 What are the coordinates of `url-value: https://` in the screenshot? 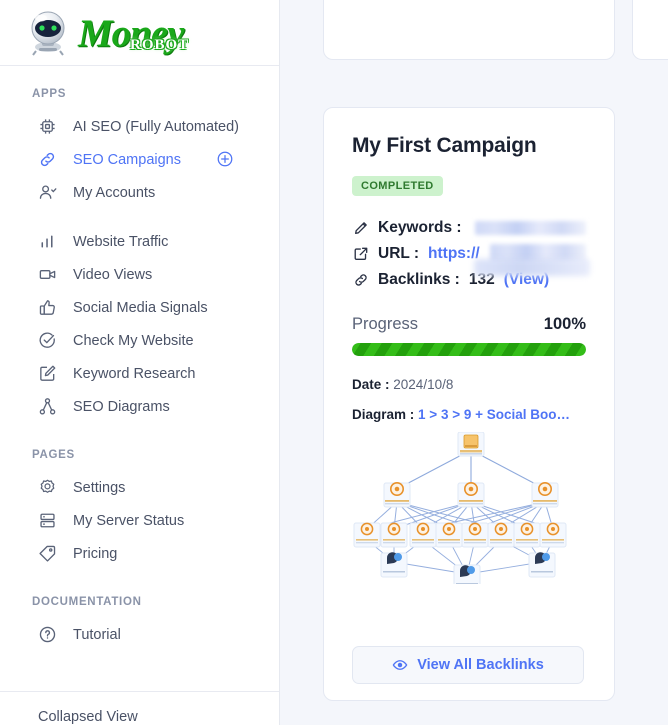 It's located at (454, 254).